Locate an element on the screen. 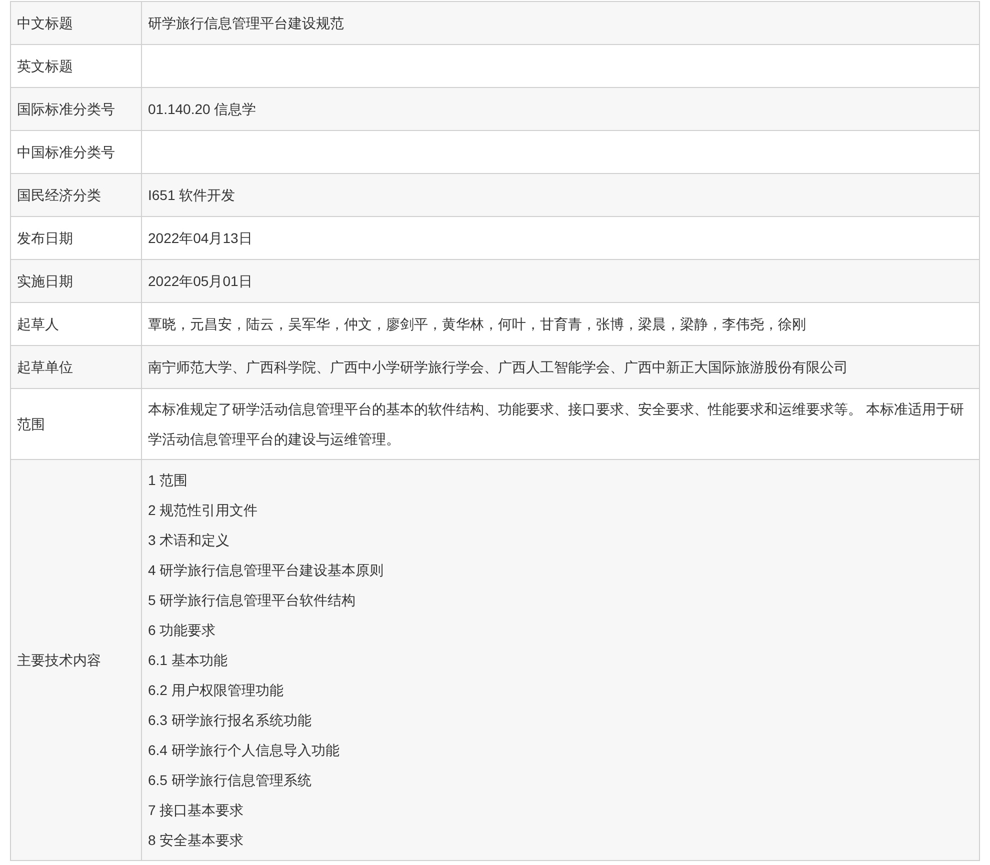 This screenshot has width=990, height=865. content-item: 3 术语和定义 is located at coordinates (189, 540).